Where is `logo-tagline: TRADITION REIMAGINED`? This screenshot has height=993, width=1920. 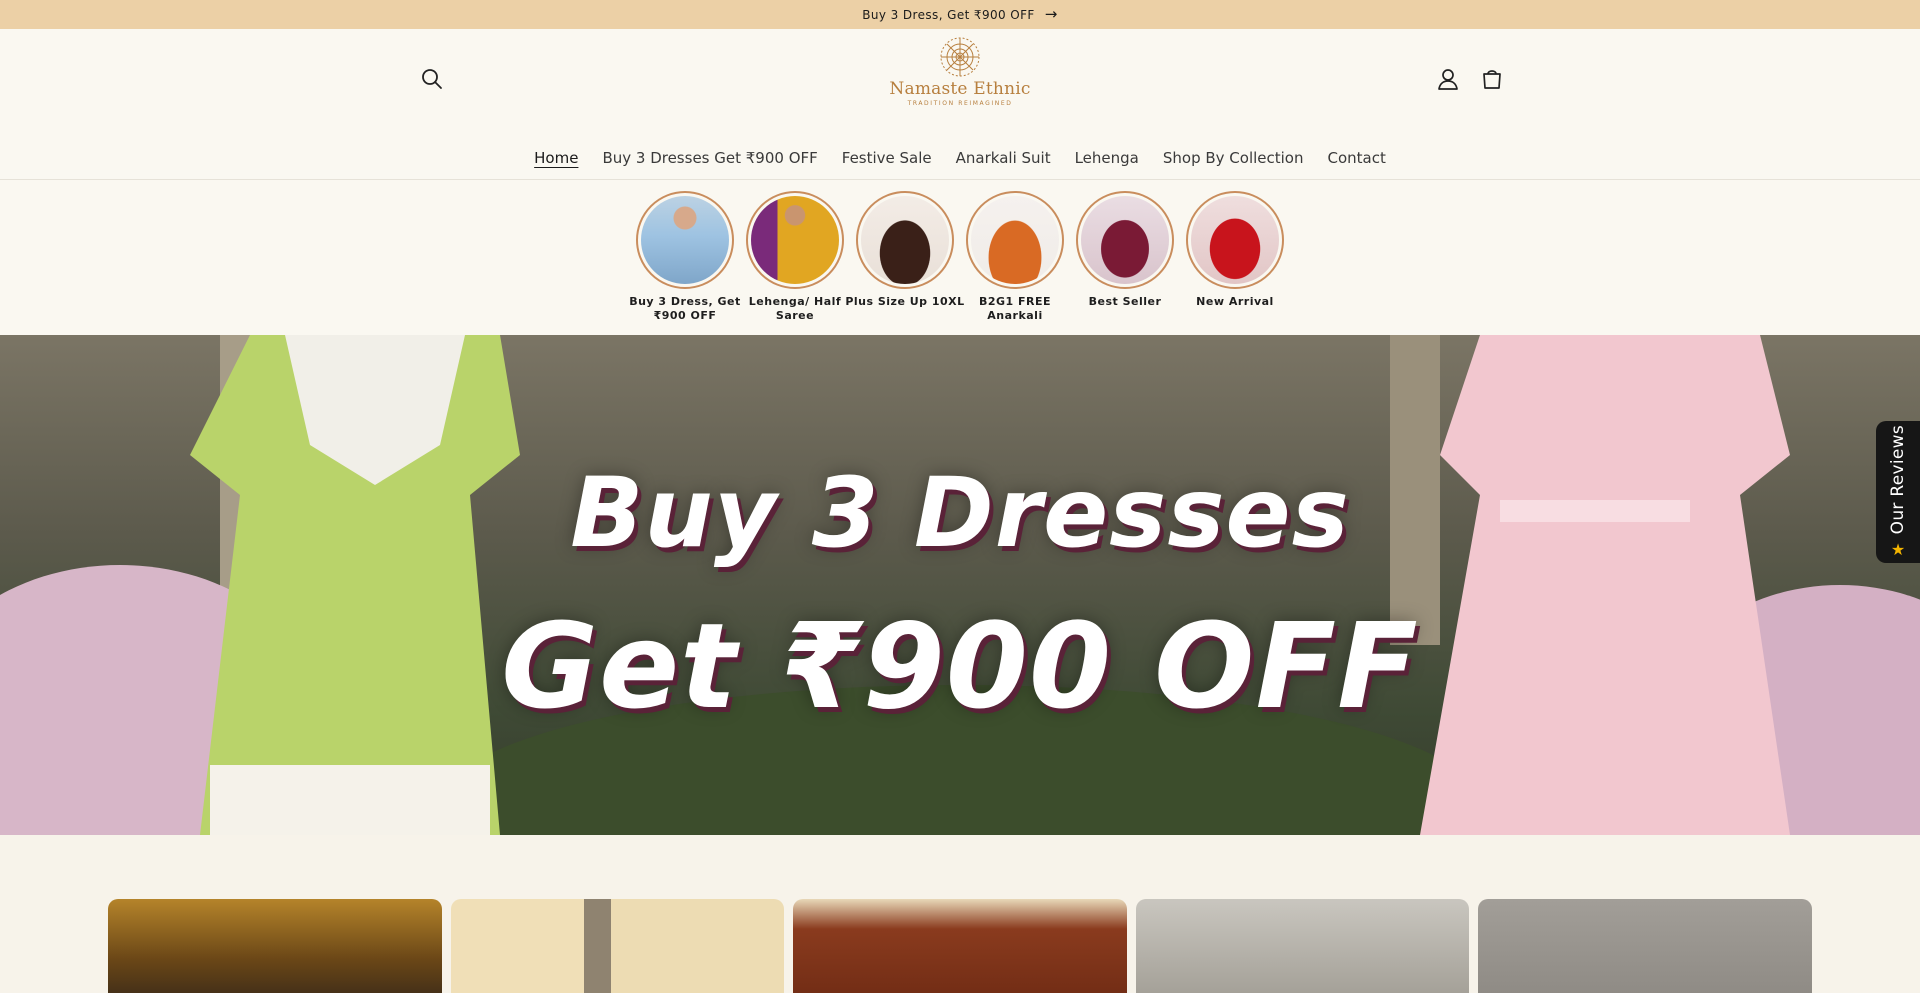 logo-tagline: TRADITION REIMAGINED is located at coordinates (960, 103).